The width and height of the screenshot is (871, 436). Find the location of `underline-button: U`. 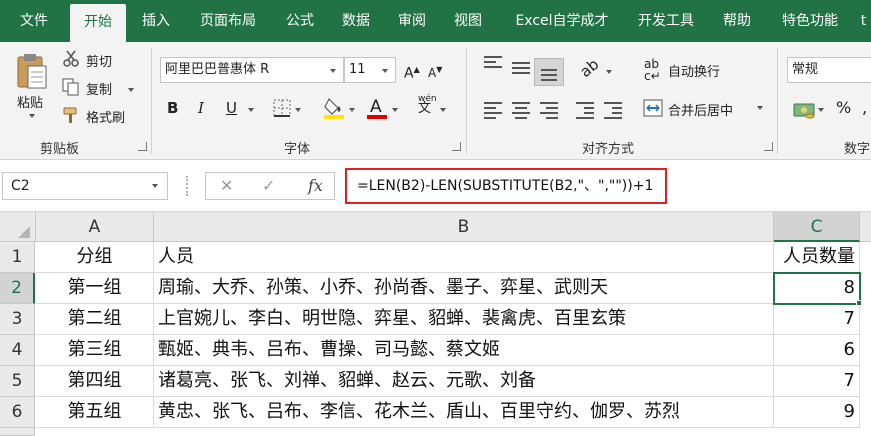

underline-button: U is located at coordinates (231, 108).